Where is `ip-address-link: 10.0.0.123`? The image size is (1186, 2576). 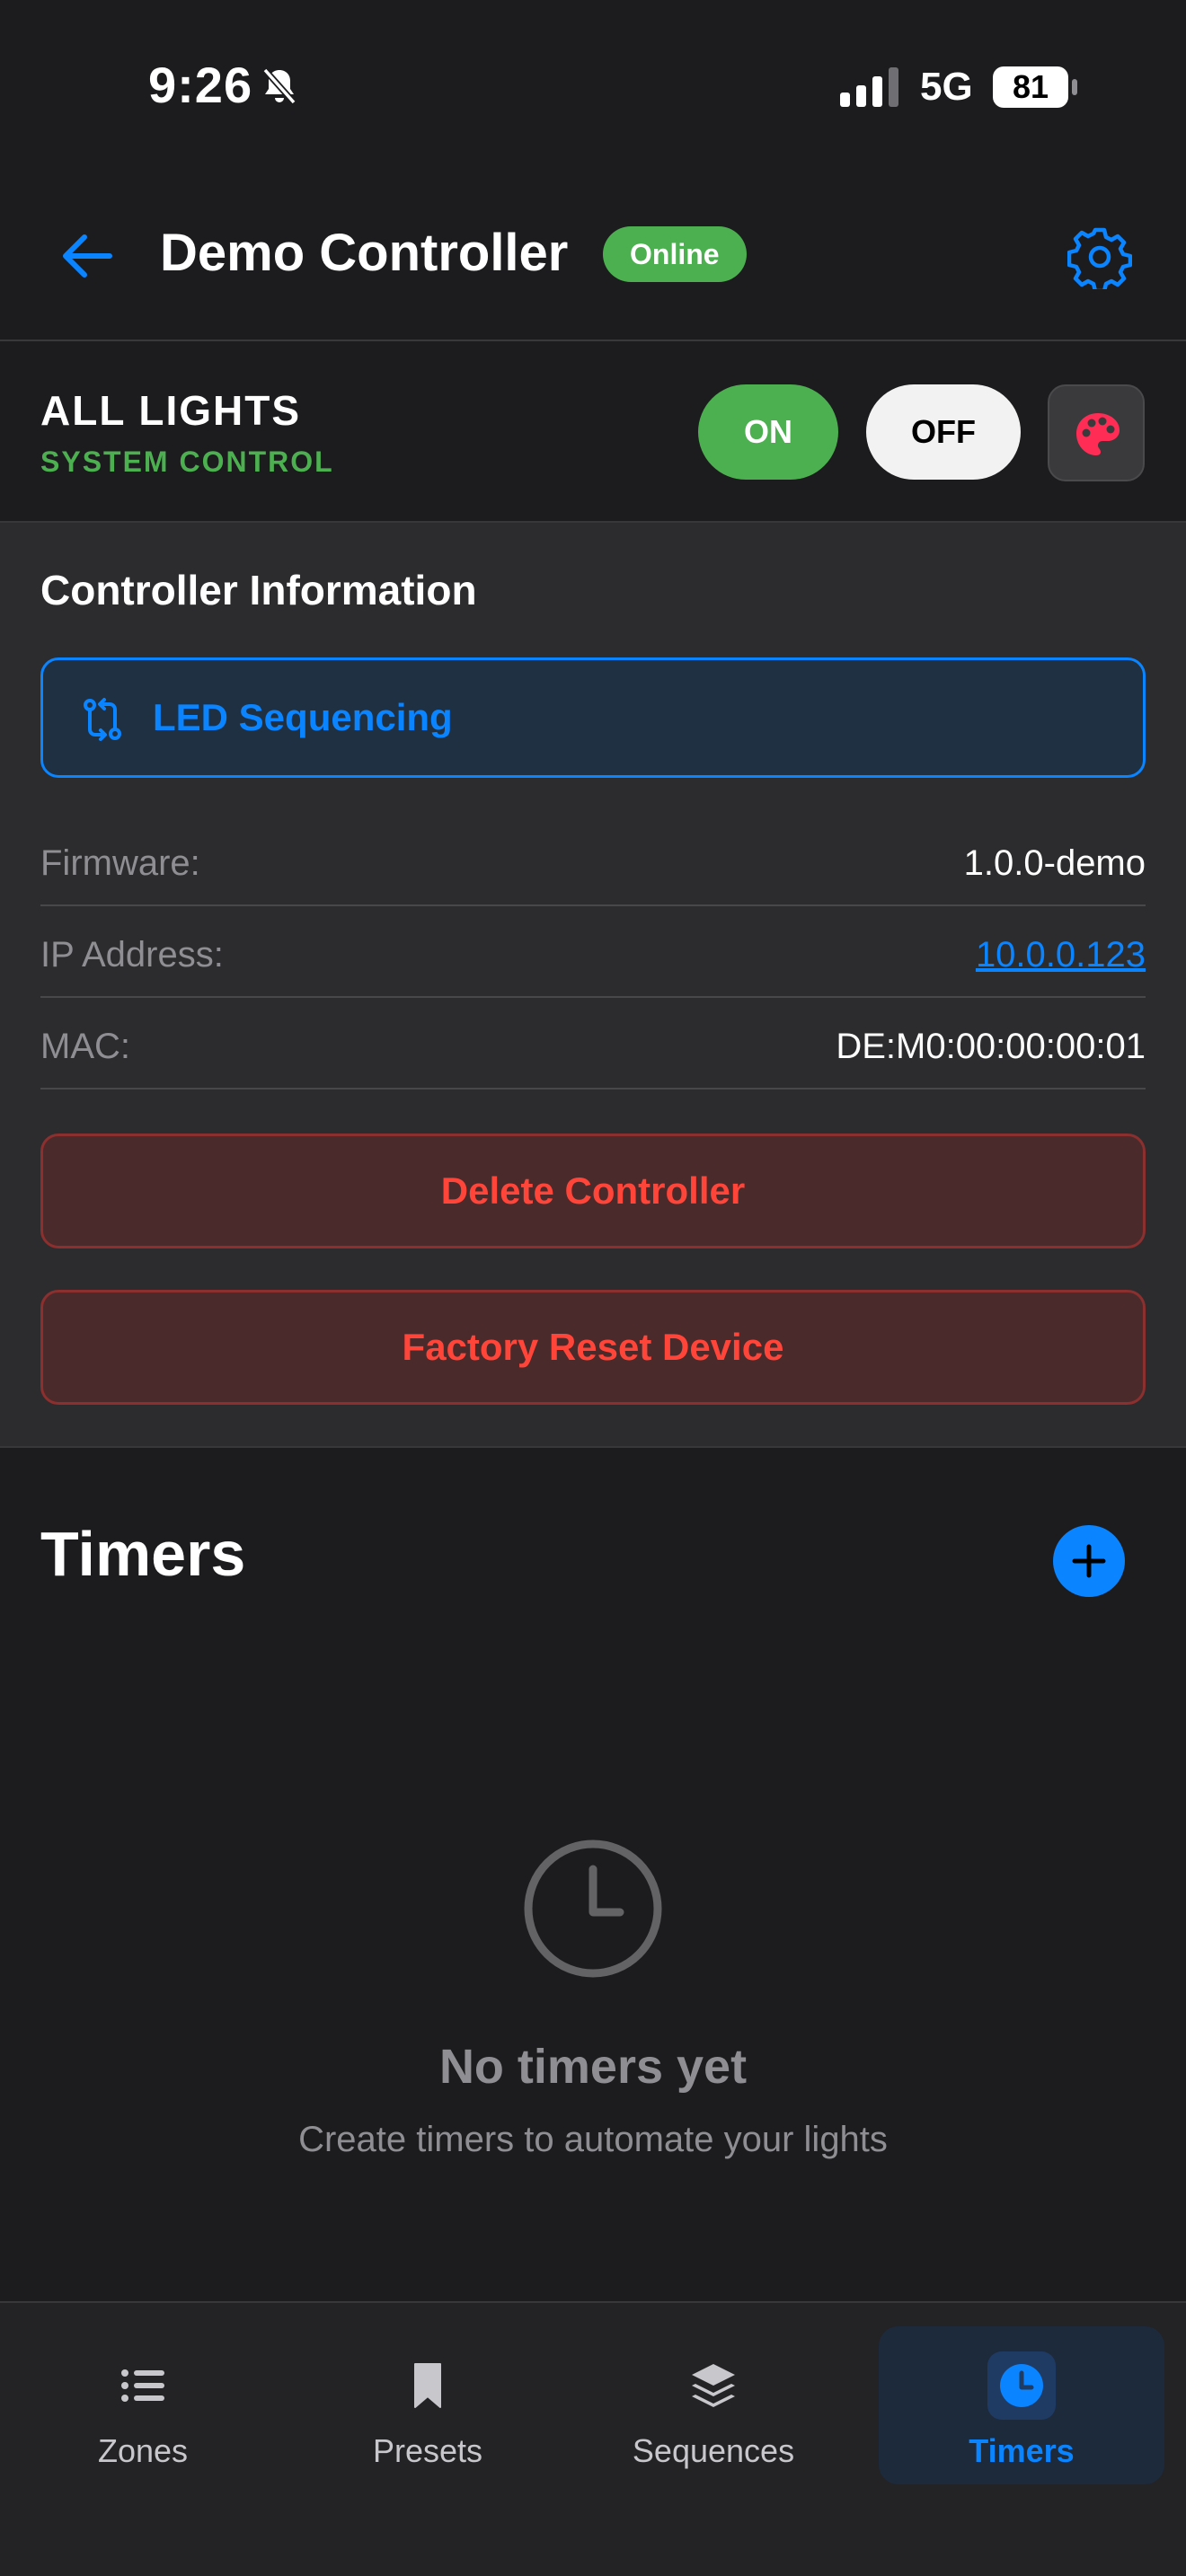
ip-address-link: 10.0.0.123 is located at coordinates (1061, 955).